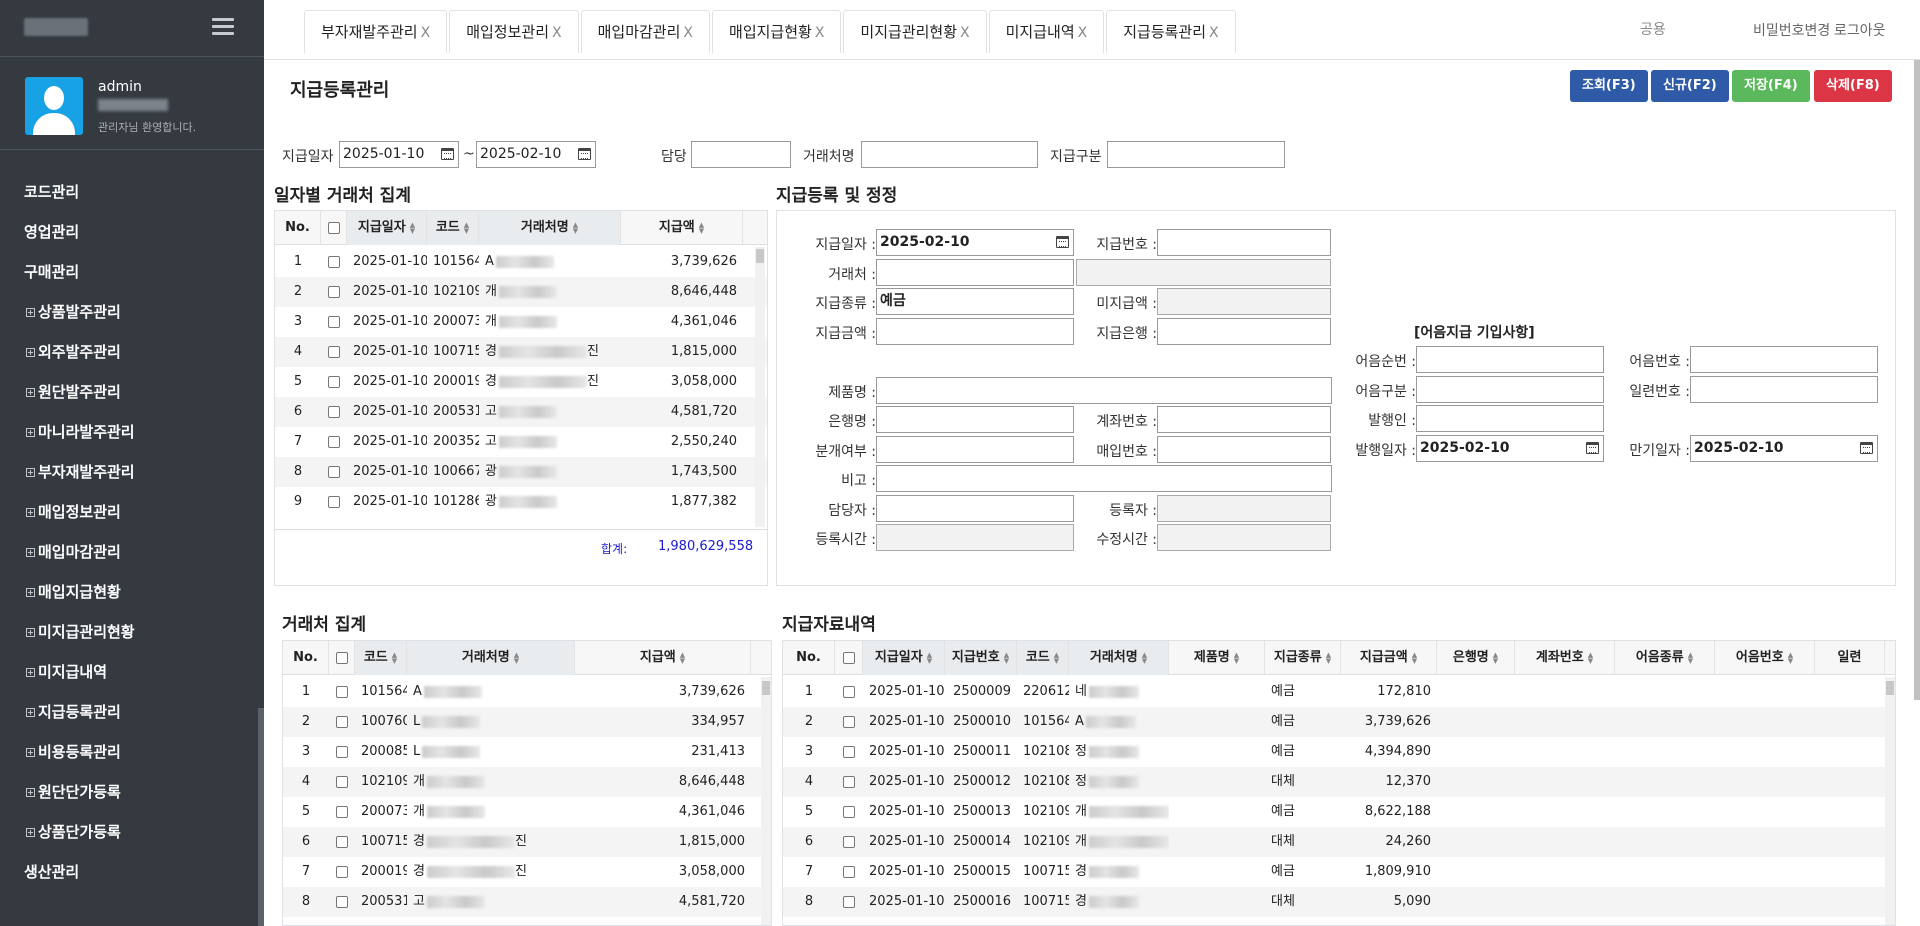  What do you see at coordinates (645, 31) in the screenshot?
I see `tab: 매입마감관리 X` at bounding box center [645, 31].